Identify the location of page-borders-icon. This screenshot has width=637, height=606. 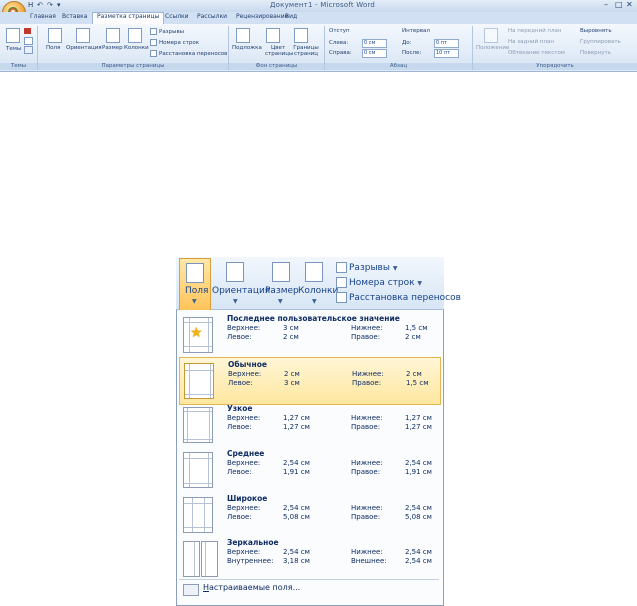
(301, 35).